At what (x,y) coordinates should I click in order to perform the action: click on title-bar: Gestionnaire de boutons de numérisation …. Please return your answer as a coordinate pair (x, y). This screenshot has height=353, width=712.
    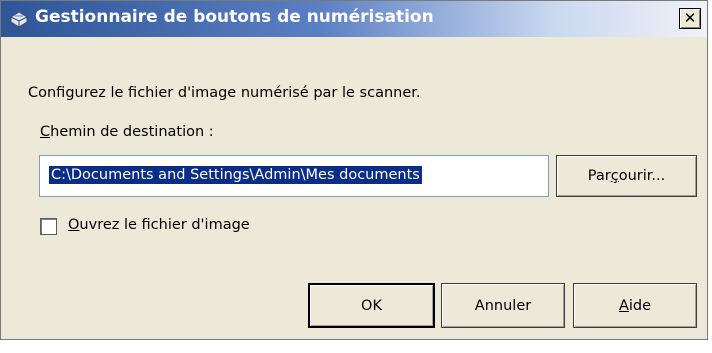
    Looking at the image, I should click on (354, 19).